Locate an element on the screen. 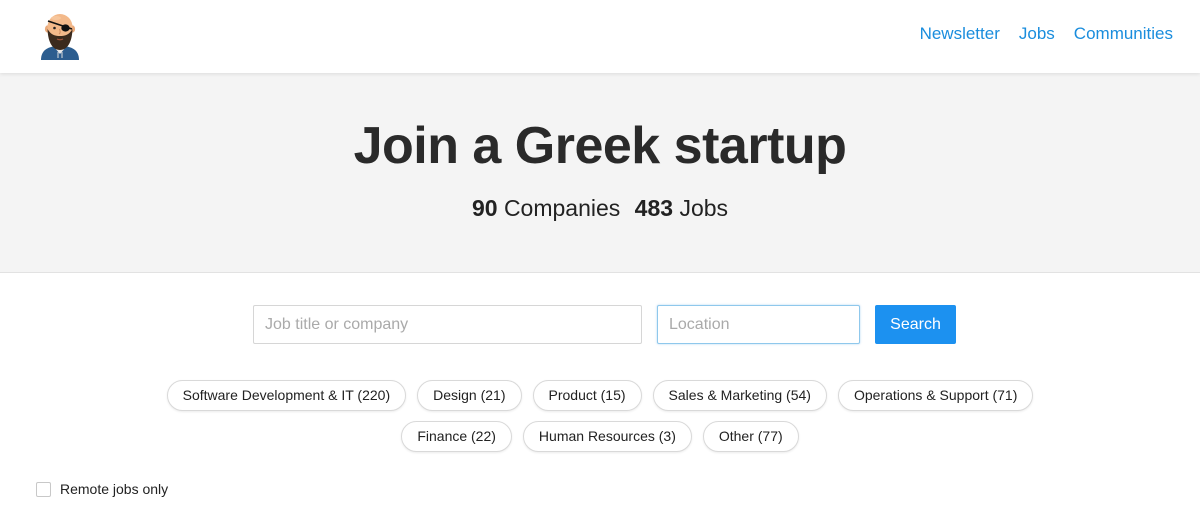 The width and height of the screenshot is (1200, 511). nav-link-newsletter: Newsletter is located at coordinates (960, 34).